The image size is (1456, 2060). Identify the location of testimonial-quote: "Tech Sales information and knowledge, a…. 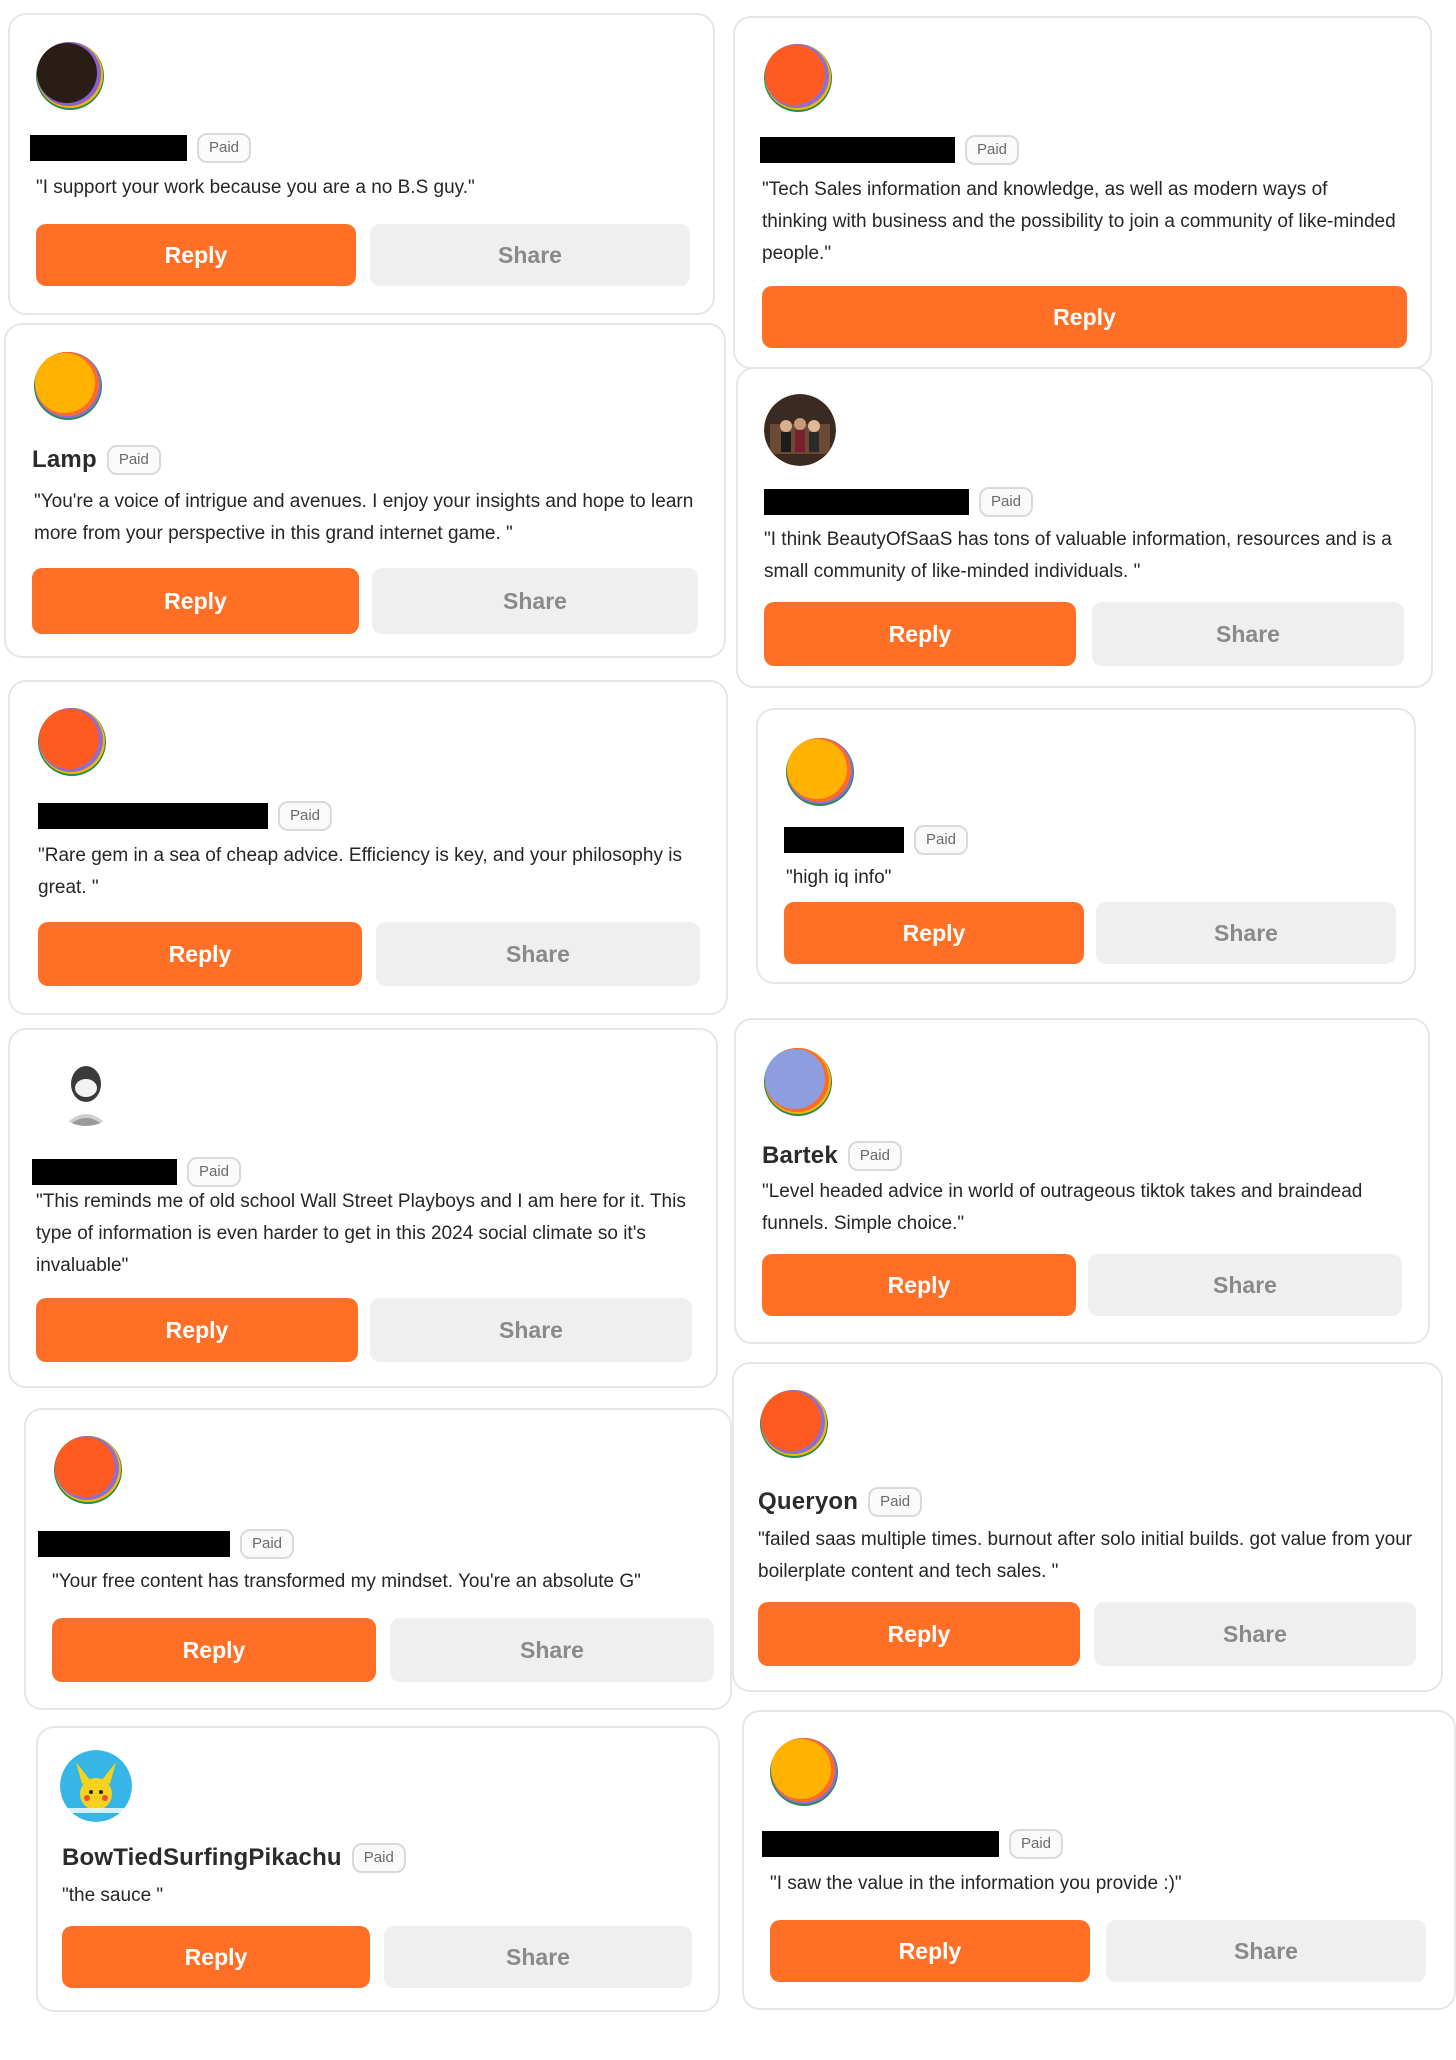
(1079, 221).